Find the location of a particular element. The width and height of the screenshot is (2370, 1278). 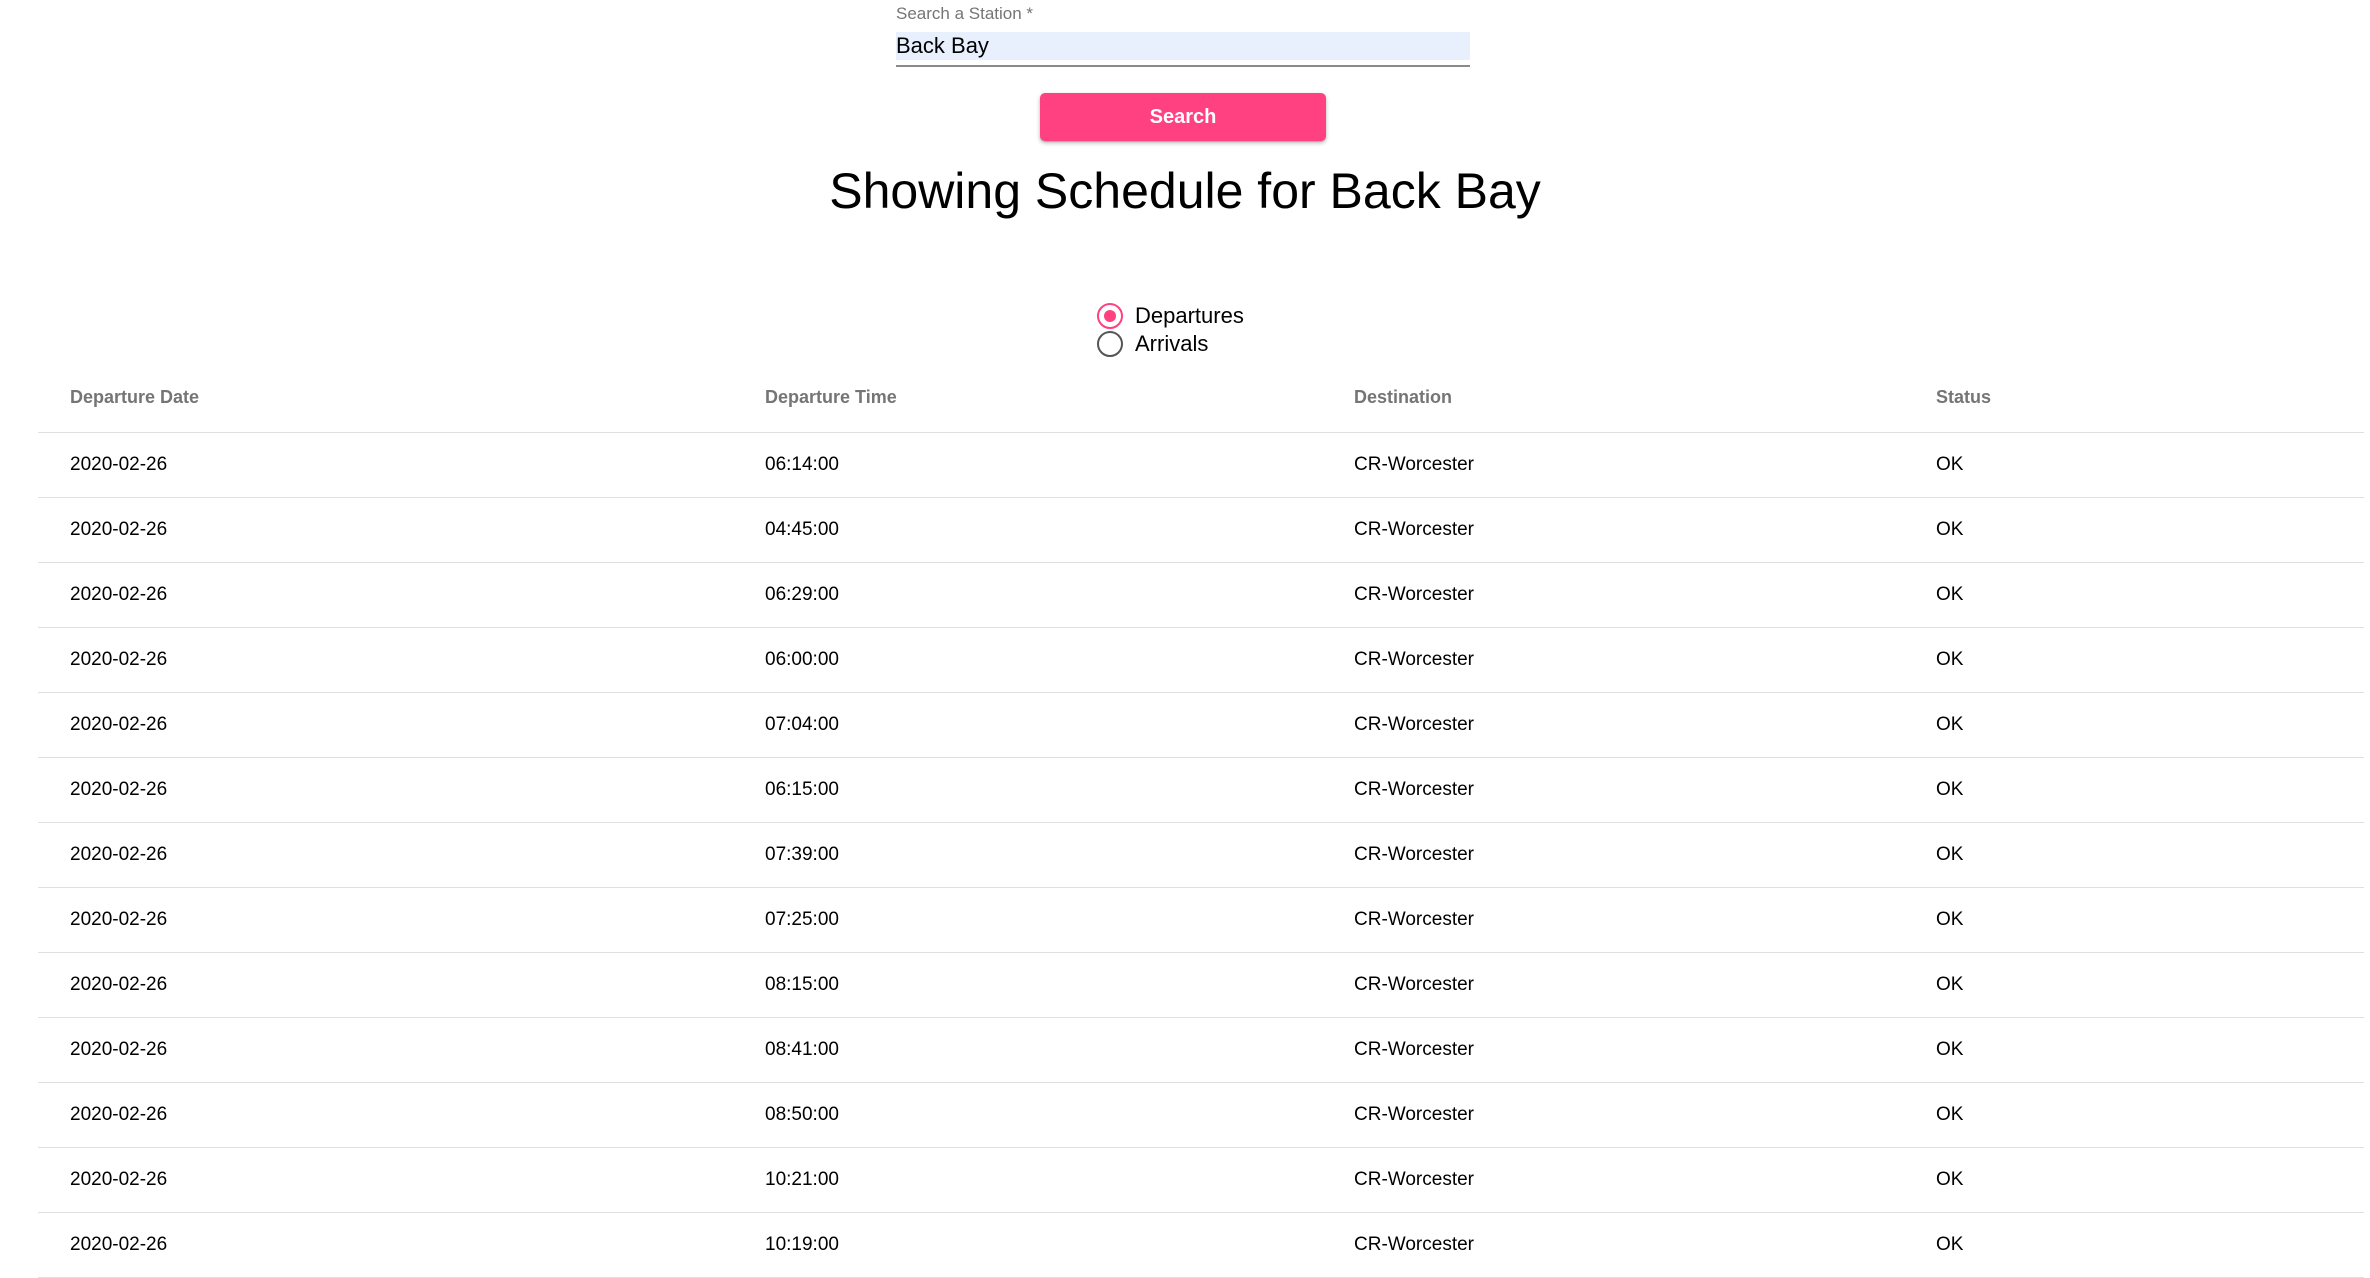

departure-time-cell: 06:14:00 is located at coordinates (1059, 465).